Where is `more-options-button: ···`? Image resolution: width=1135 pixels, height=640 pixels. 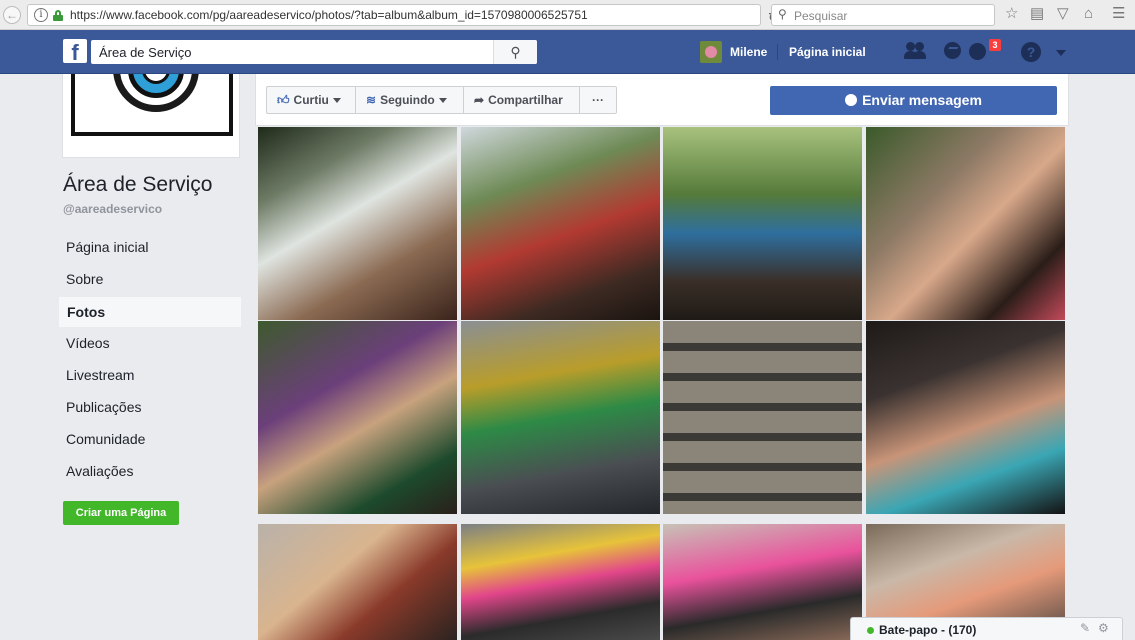
more-options-button: ··· is located at coordinates (598, 100).